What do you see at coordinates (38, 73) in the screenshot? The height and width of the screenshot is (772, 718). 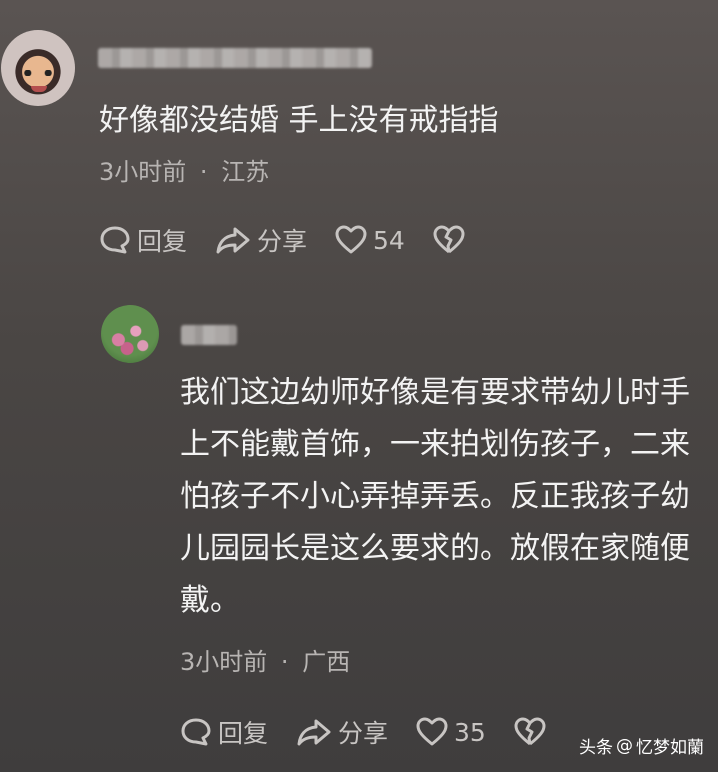 I see `avatar-face-eyes` at bounding box center [38, 73].